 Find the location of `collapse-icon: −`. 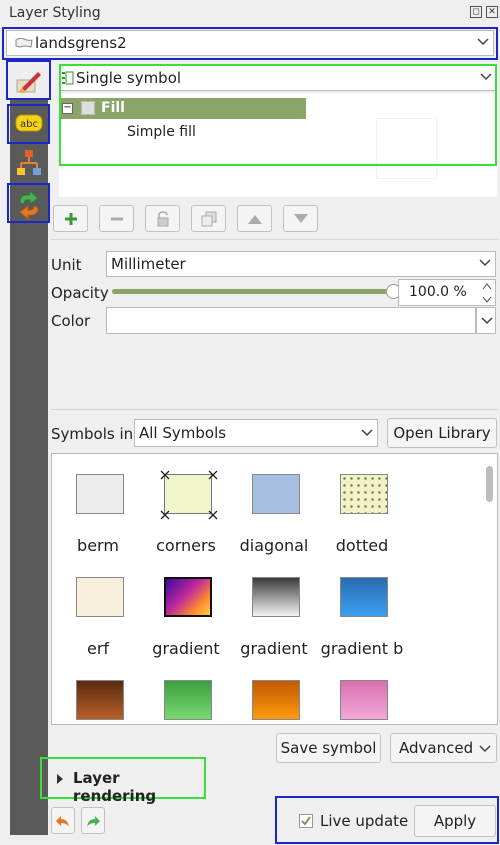

collapse-icon: − is located at coordinates (67, 108).